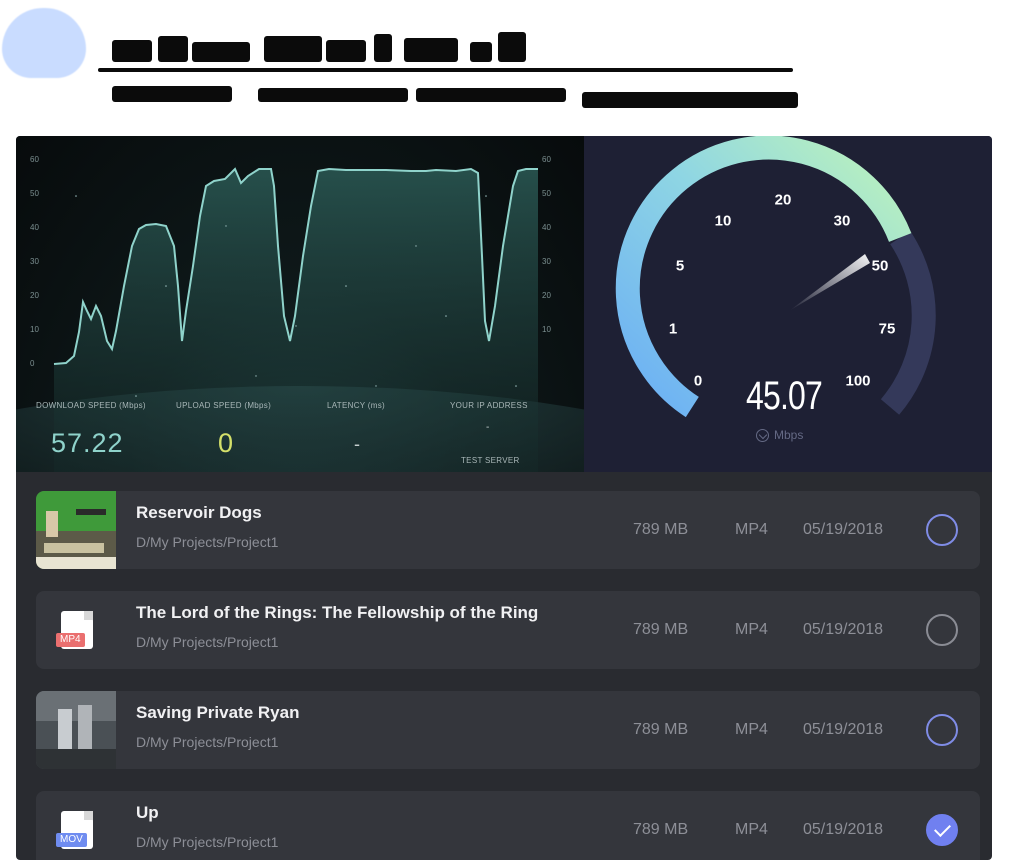 The height and width of the screenshot is (860, 1022). Describe the element at coordinates (546, 295) in the screenshot. I see `y-axis-tick-right: 20` at that location.